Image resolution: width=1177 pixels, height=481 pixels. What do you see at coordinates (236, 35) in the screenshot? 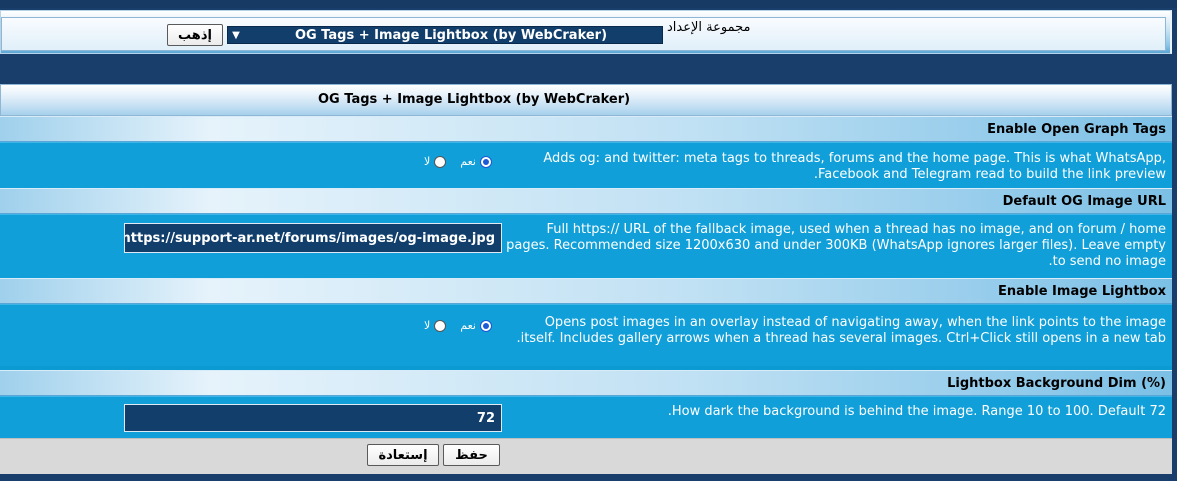
I see `chevron-down-icon: ▼` at bounding box center [236, 35].